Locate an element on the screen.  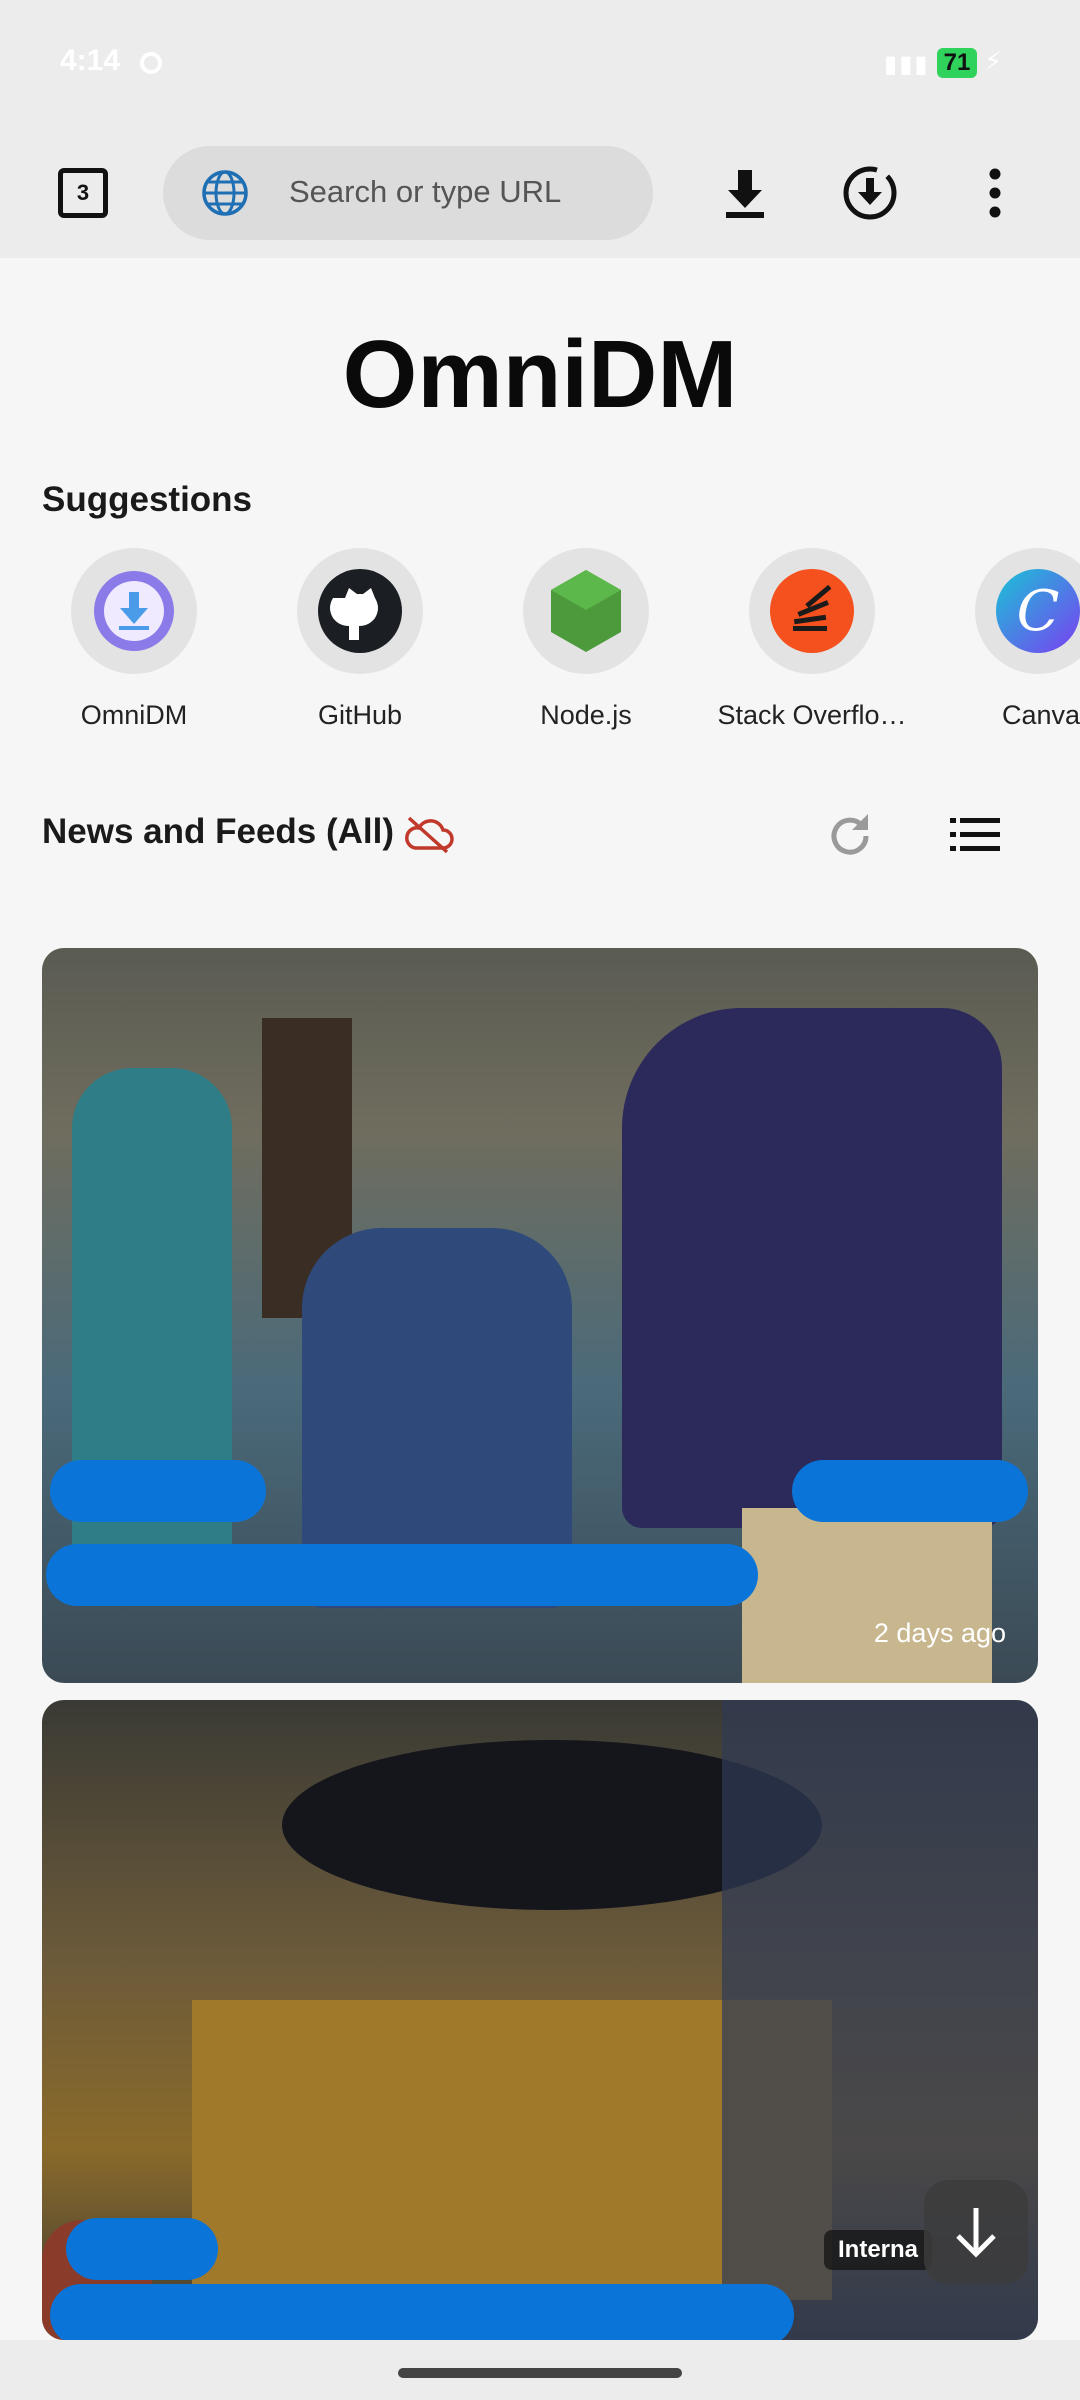
suggestion-omnidm: OmniDM is located at coordinates (134, 639).